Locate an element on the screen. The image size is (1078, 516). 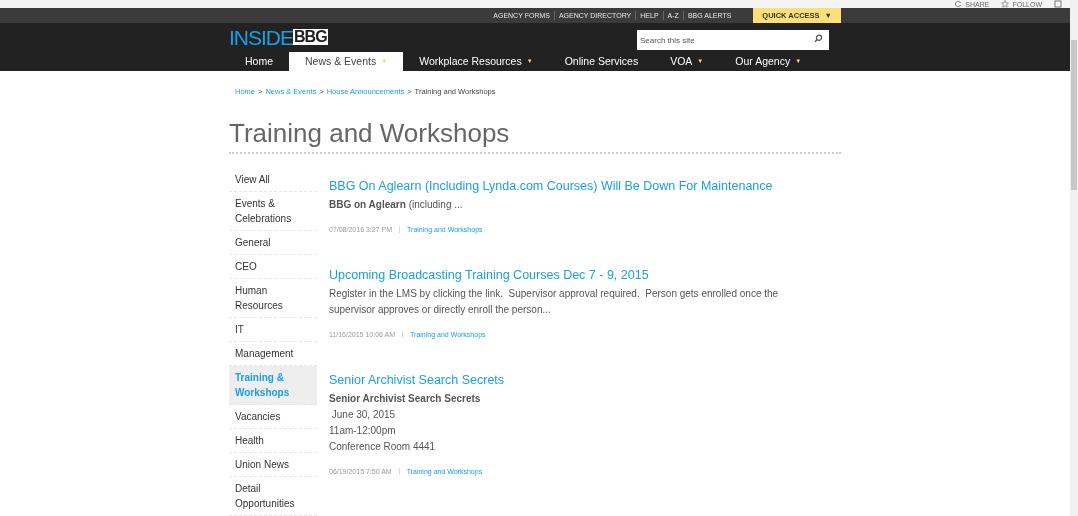
scrollbar-thumb is located at coordinates (1074, 115).